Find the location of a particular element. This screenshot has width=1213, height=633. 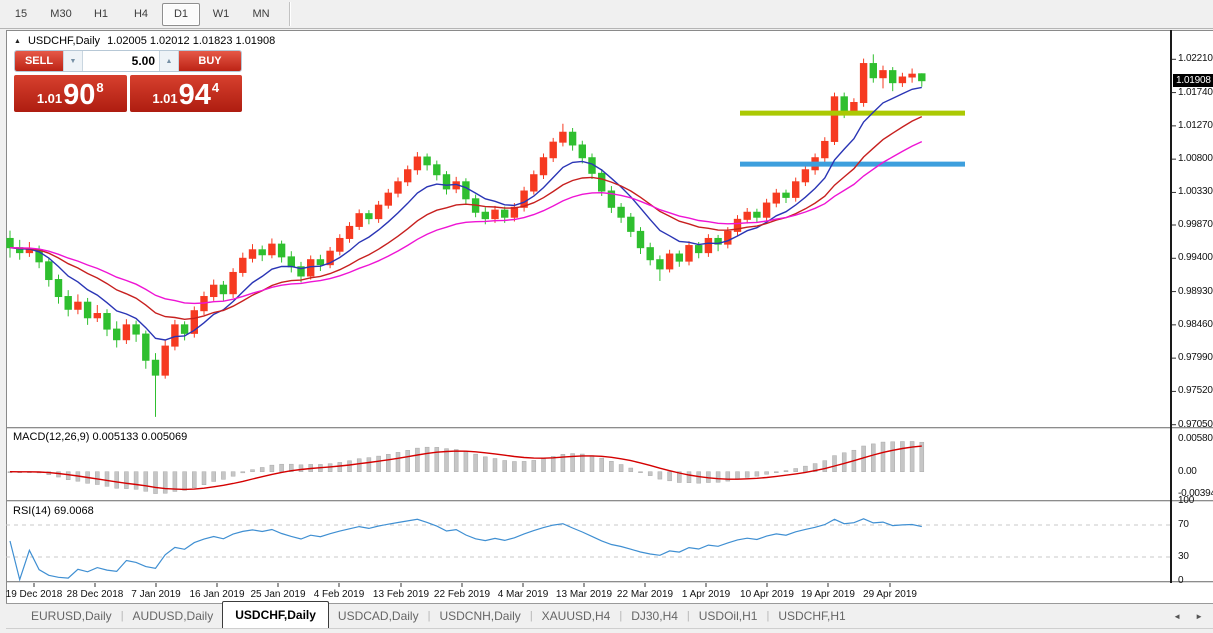

tab-DJ30-H4: DJ30,H4 is located at coordinates (654, 616).